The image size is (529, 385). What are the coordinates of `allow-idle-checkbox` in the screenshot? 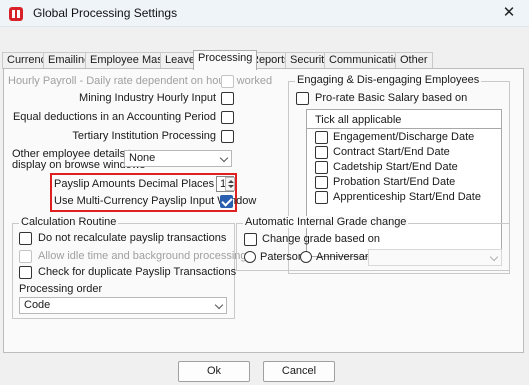 It's located at (25, 256).